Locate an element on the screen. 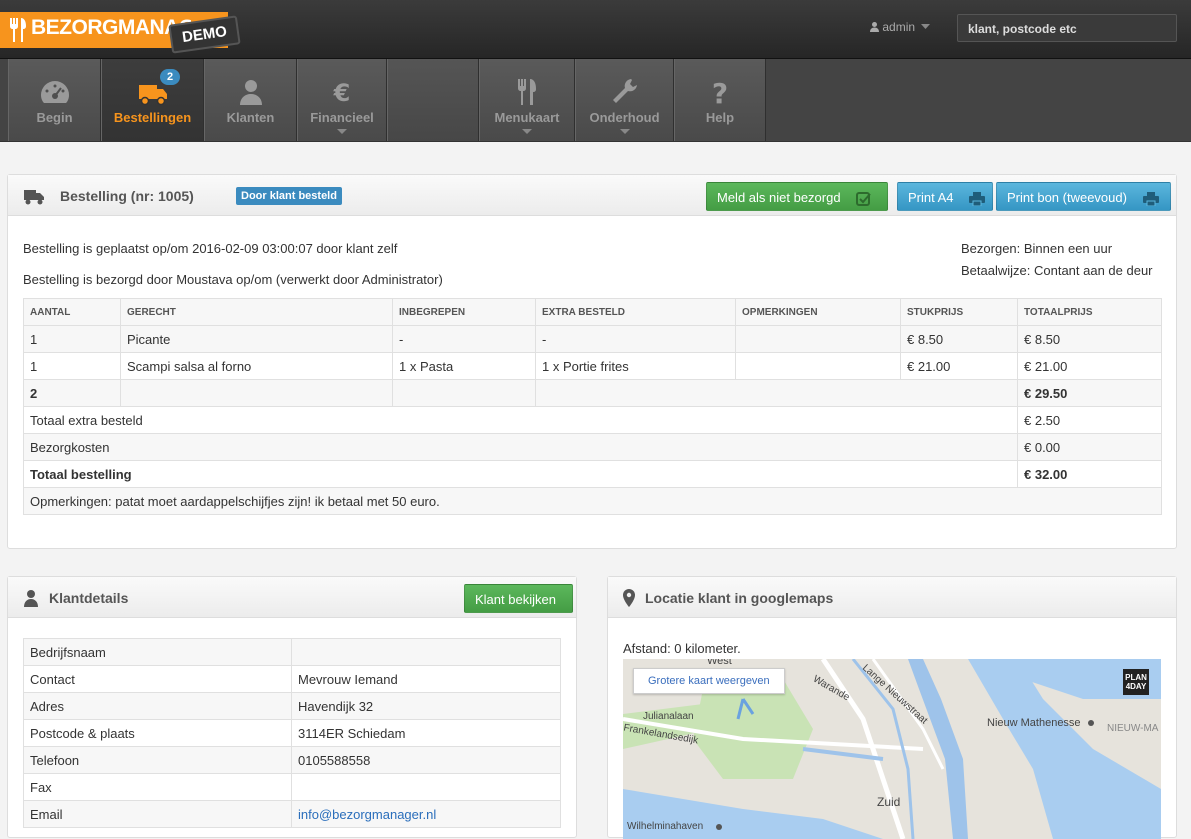  search-input: klant, postcode etc is located at coordinates (1067, 28).